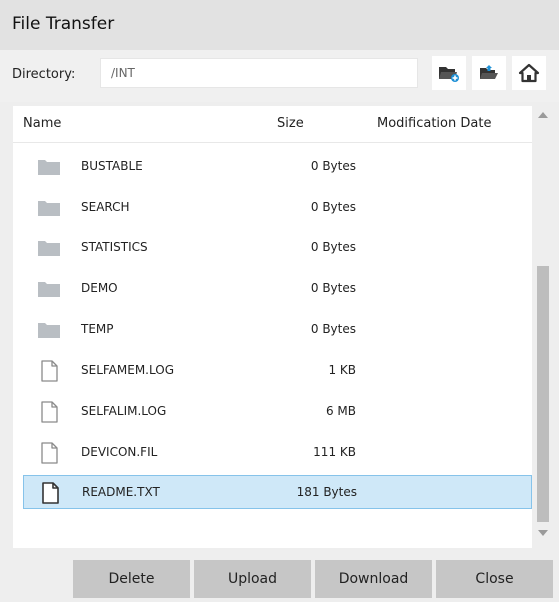  I want to click on open-folder-button, so click(489, 73).